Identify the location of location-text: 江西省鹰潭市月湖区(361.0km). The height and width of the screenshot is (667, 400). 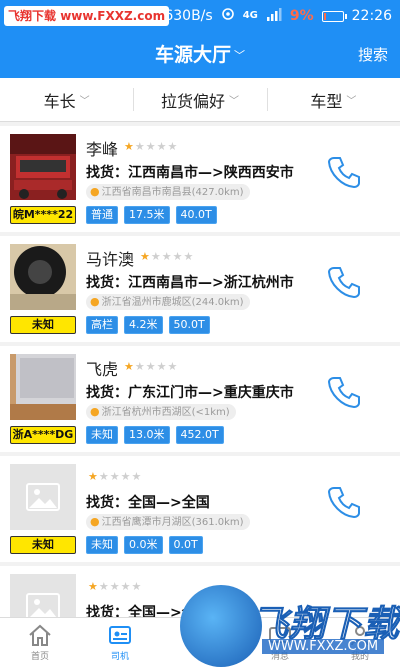
(172, 522).